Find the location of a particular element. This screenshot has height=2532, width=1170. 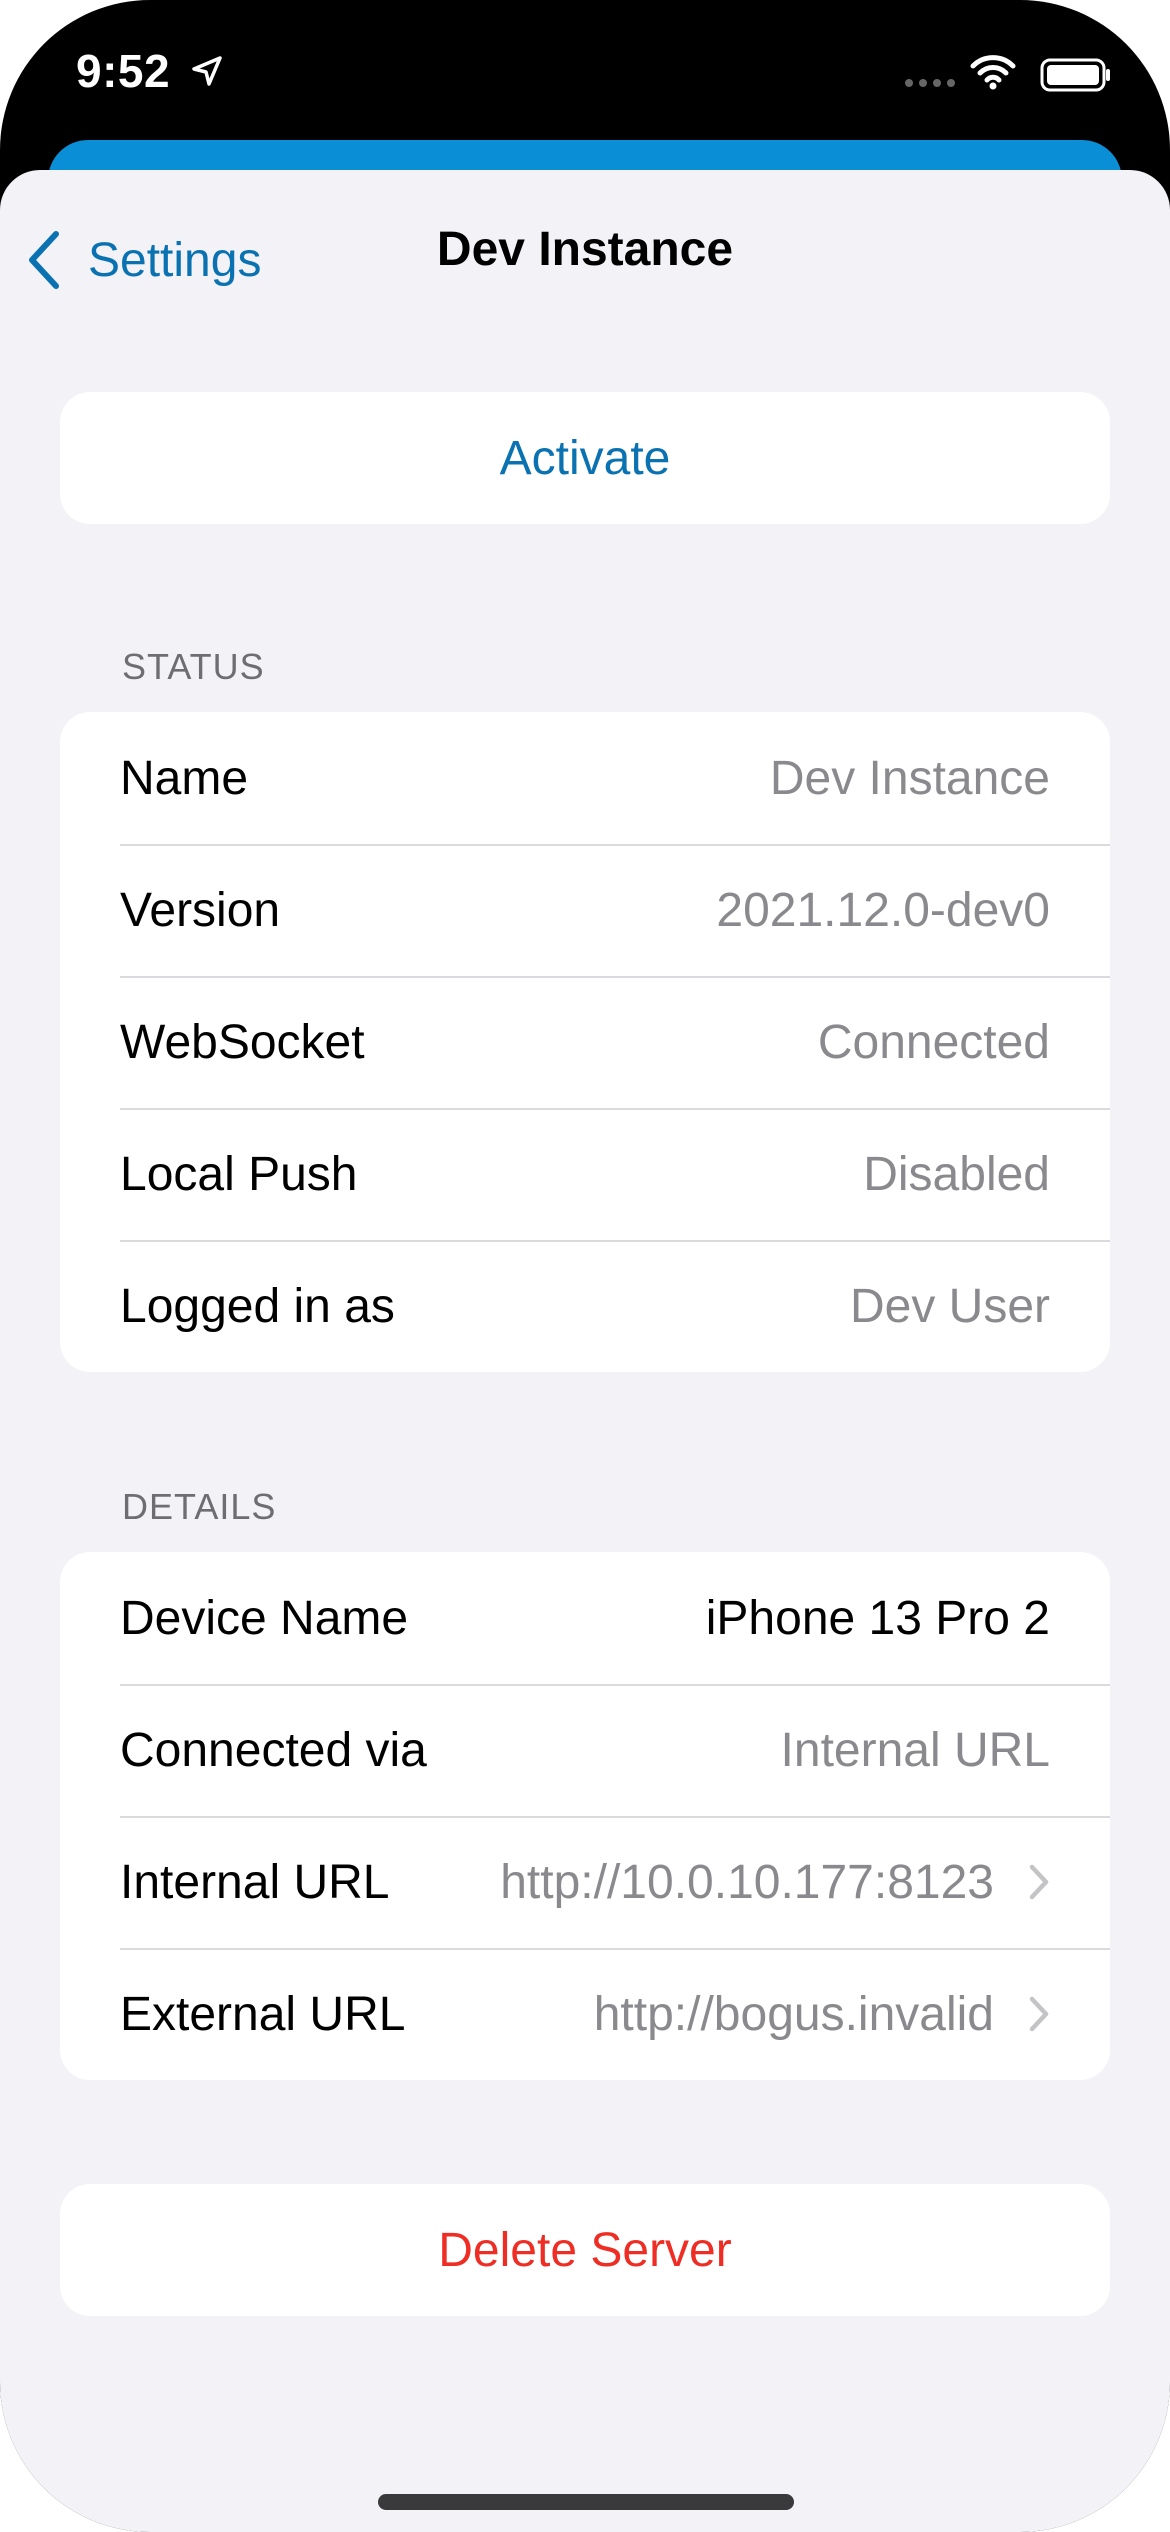

row-label: Version is located at coordinates (200, 910).